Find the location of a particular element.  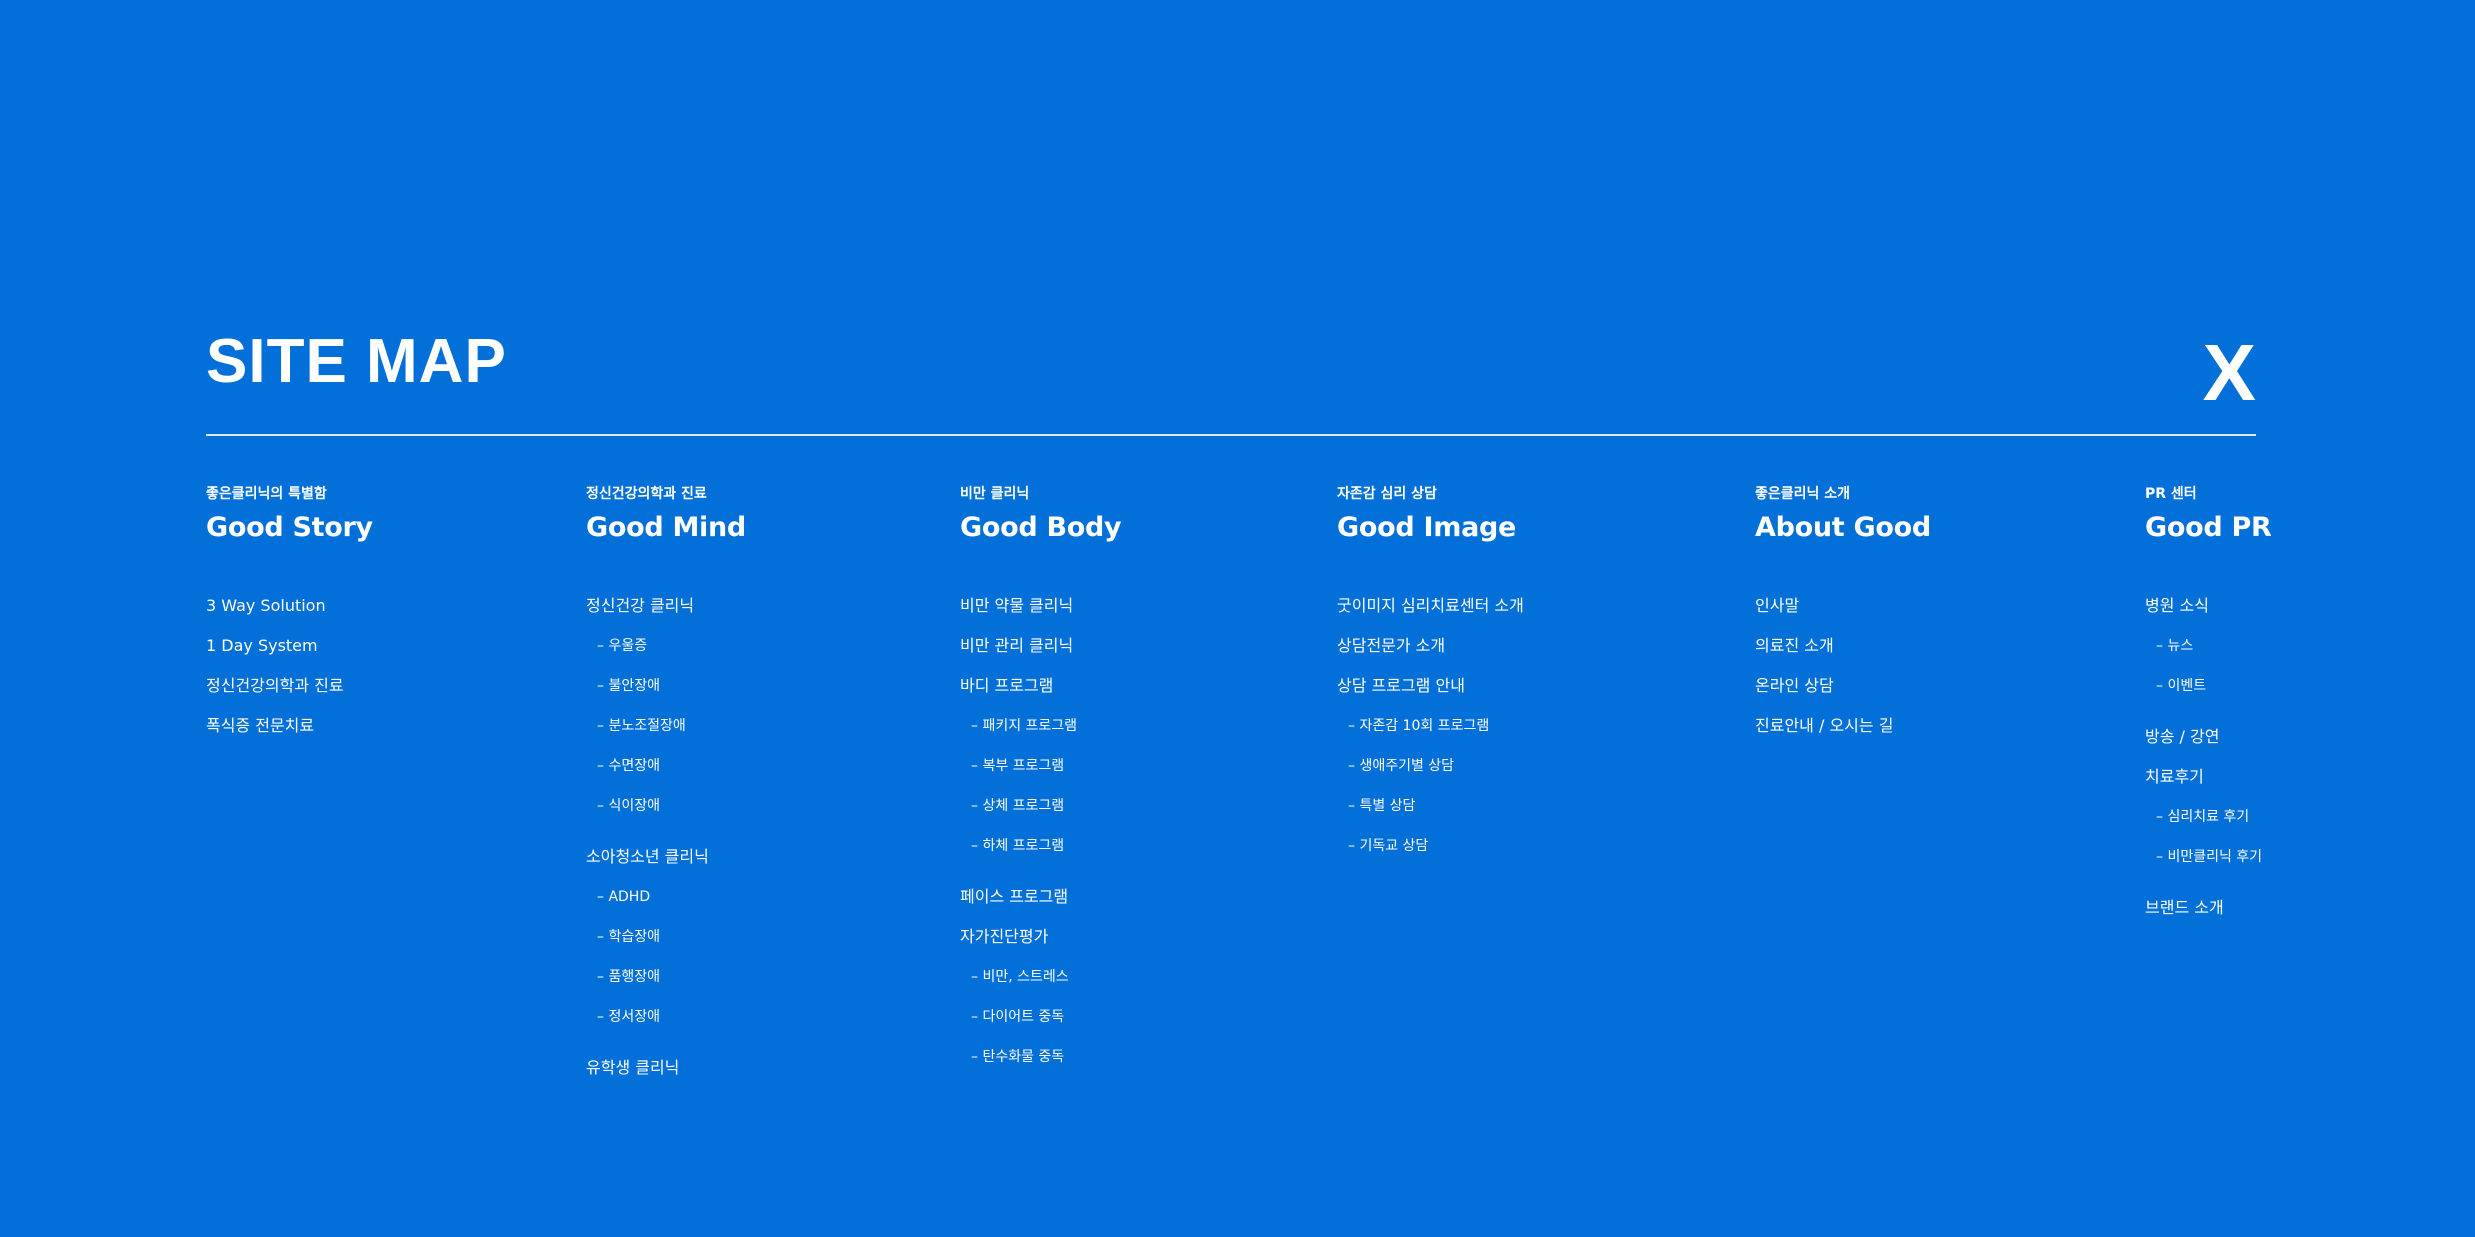

menu-item: 방송 / 강연 is located at coordinates (2208, 737).